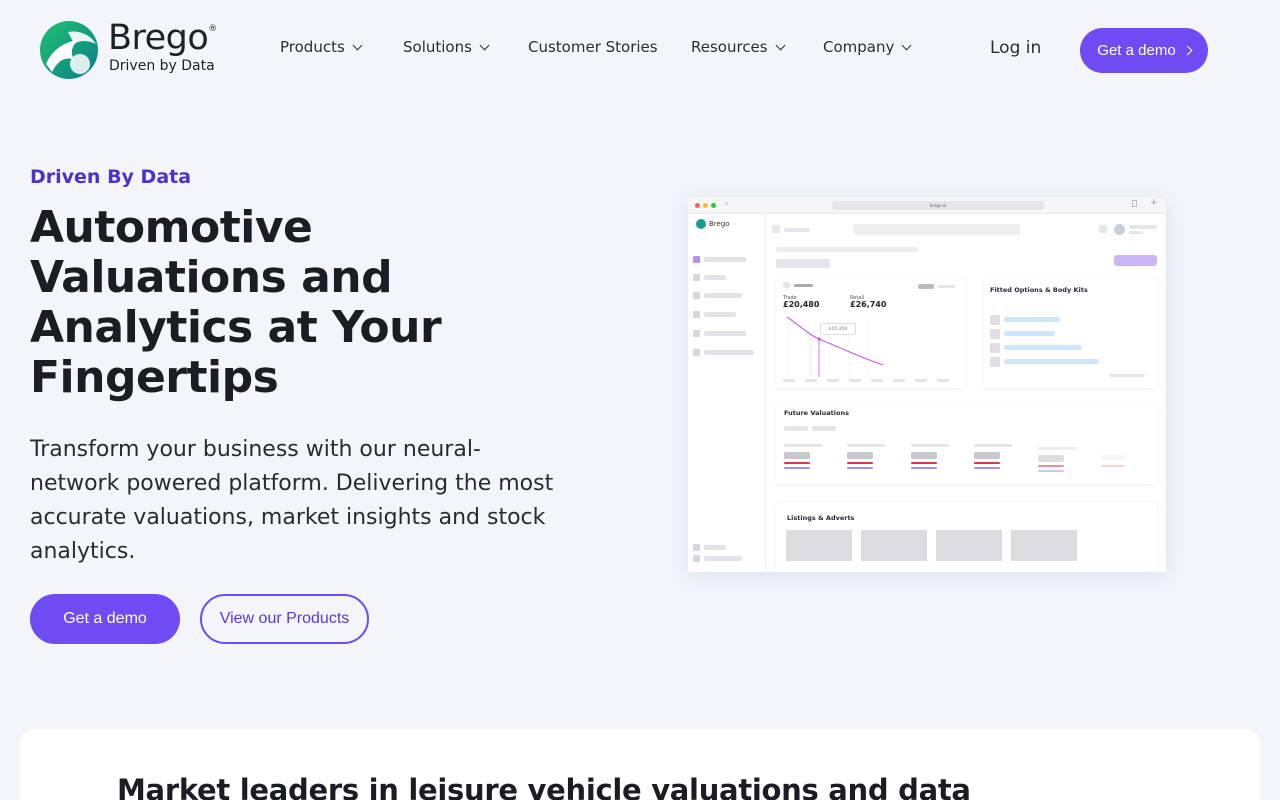 Image resolution: width=1280 pixels, height=800 pixels. I want to click on chevron-right-icon, so click(1187, 50).